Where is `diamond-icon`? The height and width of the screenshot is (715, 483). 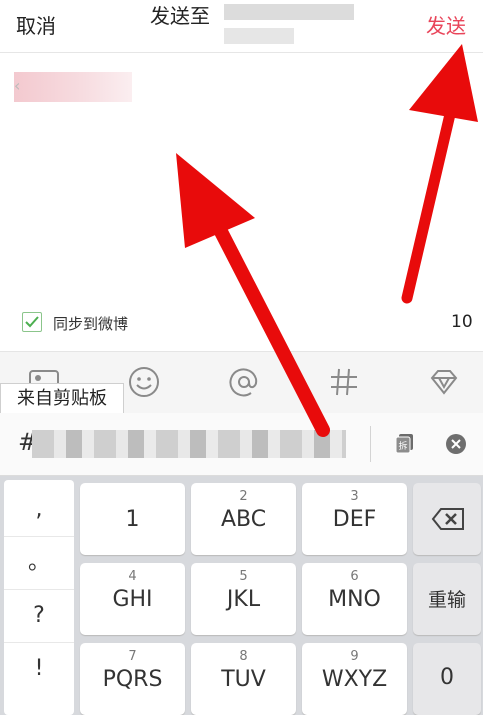 diamond-icon is located at coordinates (444, 382).